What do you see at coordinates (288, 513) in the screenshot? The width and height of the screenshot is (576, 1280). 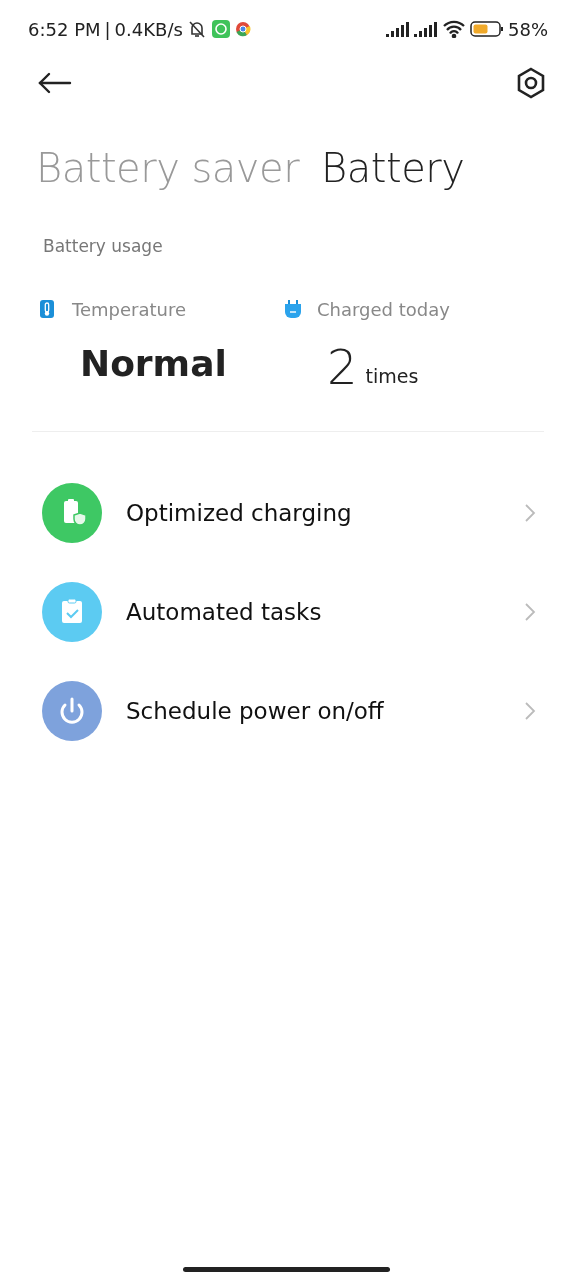 I see `menu-item: Optimized charging` at bounding box center [288, 513].